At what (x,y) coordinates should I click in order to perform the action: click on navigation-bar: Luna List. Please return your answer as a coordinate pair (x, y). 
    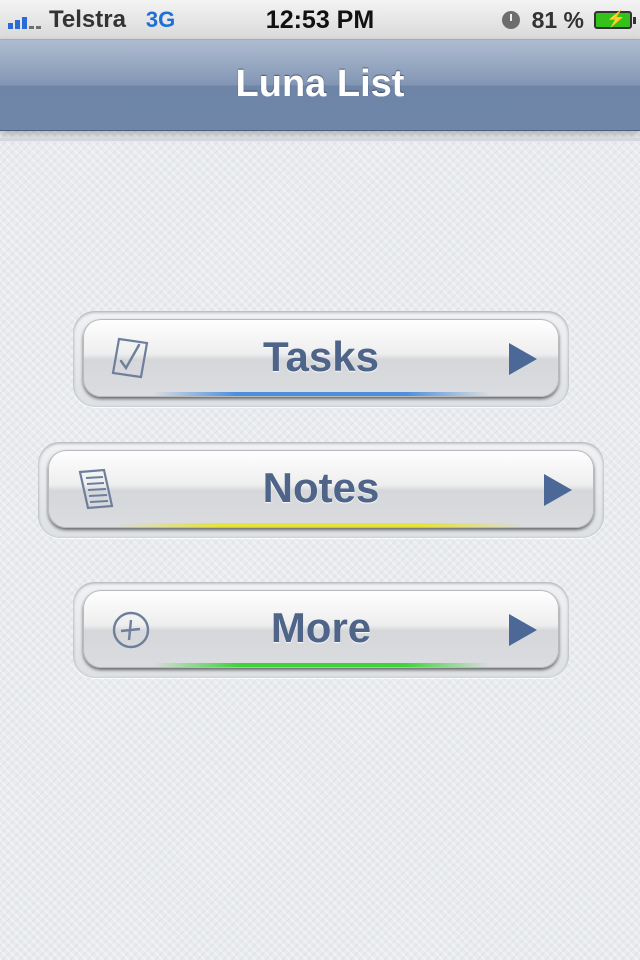
    Looking at the image, I should click on (320, 85).